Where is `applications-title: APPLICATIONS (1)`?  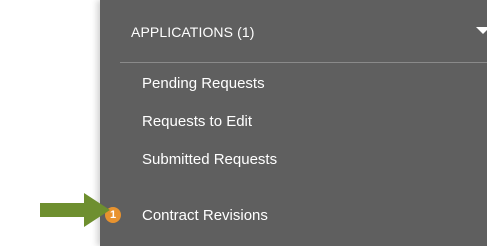 applications-title: APPLICATIONS (1) is located at coordinates (193, 32).